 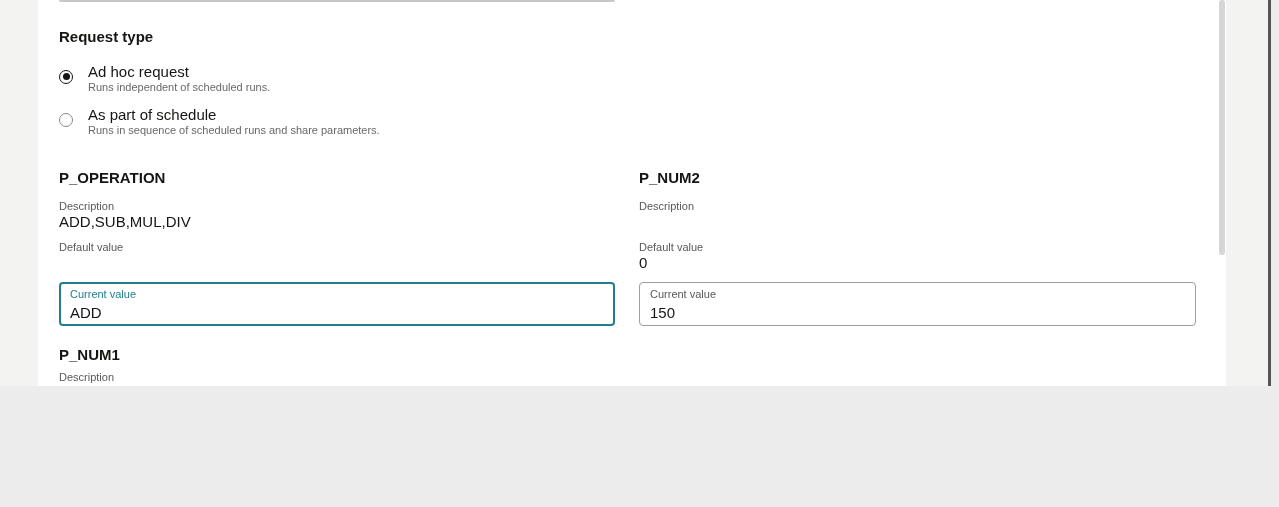 What do you see at coordinates (179, 71) in the screenshot?
I see `option-label: Ad hoc request` at bounding box center [179, 71].